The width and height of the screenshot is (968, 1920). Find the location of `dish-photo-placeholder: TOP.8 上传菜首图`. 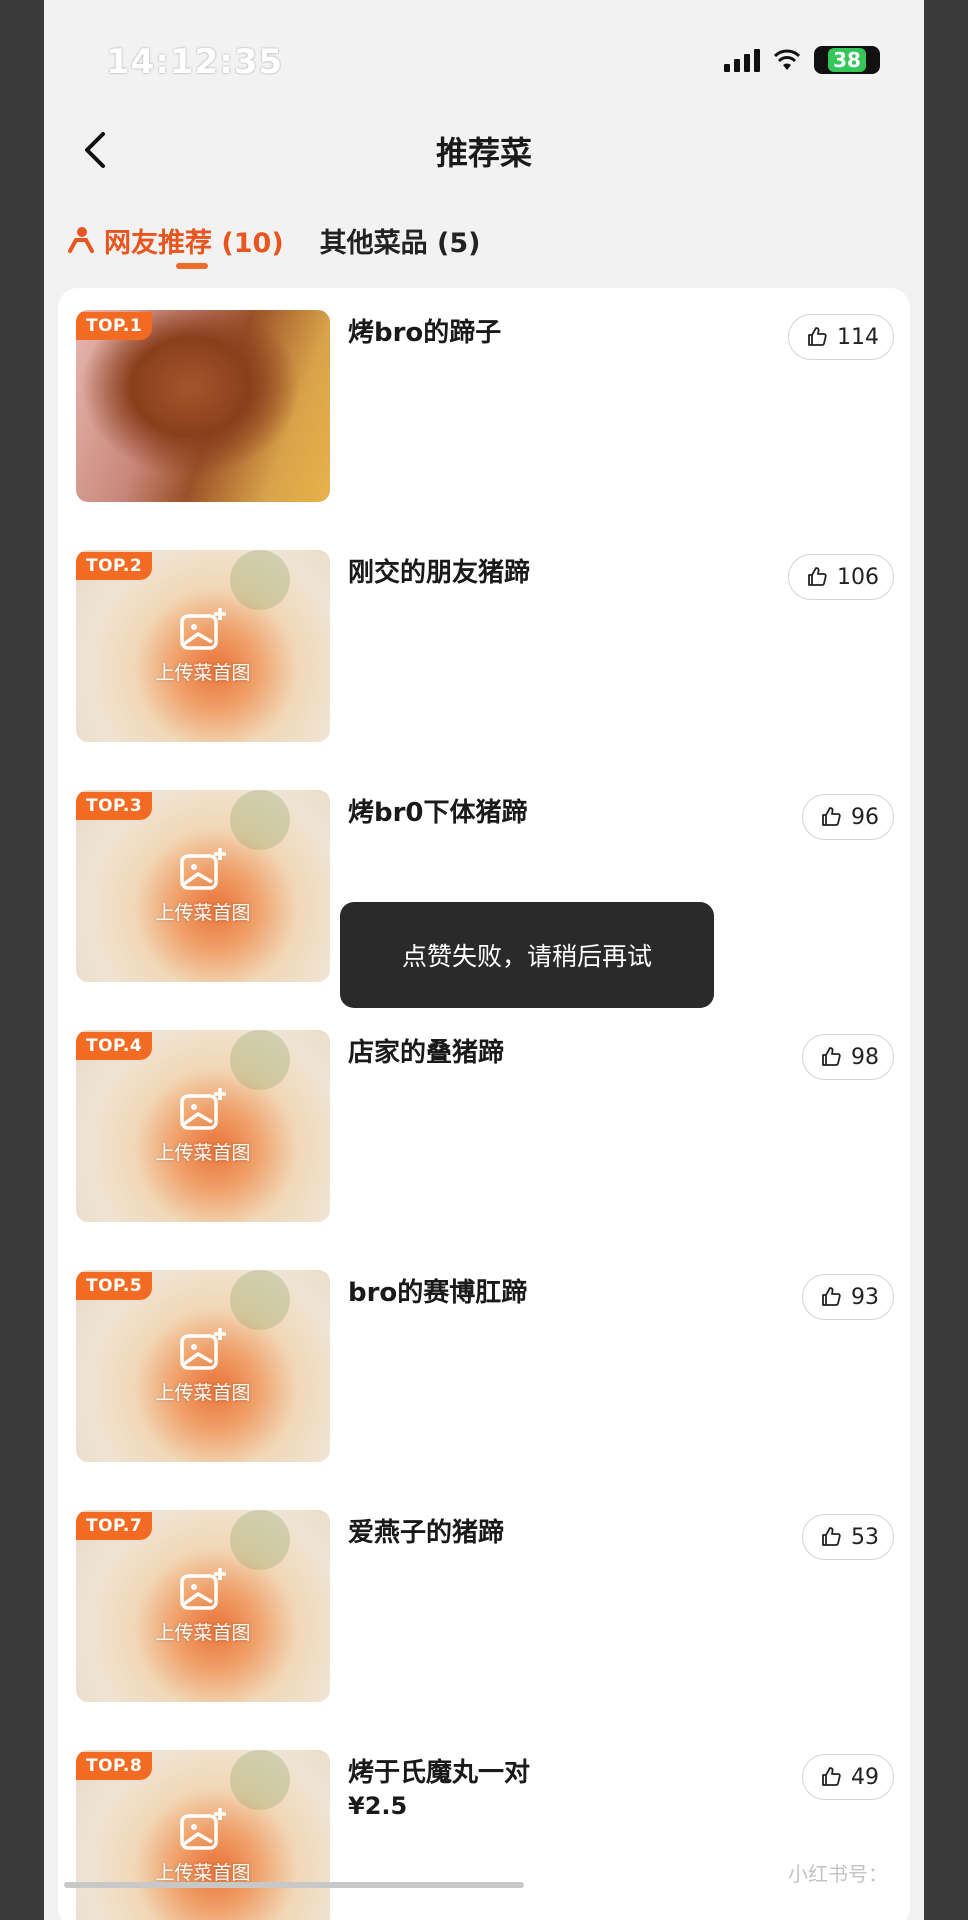

dish-photo-placeholder: TOP.8 上传菜首图 is located at coordinates (203, 1835).